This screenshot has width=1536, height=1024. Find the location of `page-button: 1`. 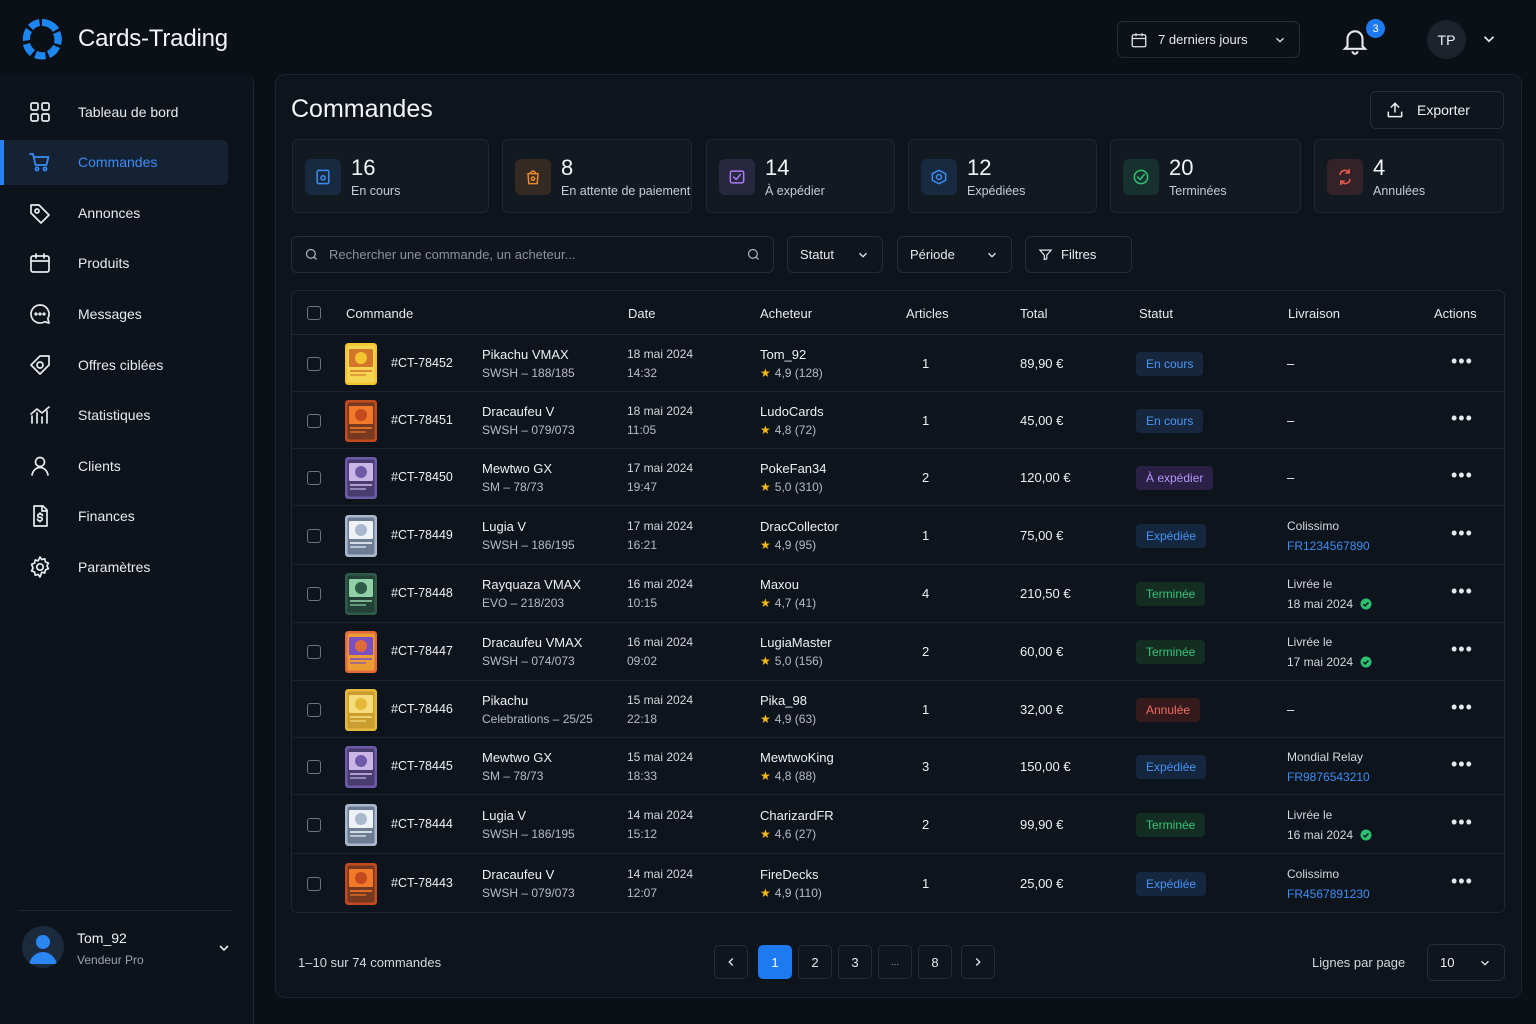

page-button: 1 is located at coordinates (775, 962).